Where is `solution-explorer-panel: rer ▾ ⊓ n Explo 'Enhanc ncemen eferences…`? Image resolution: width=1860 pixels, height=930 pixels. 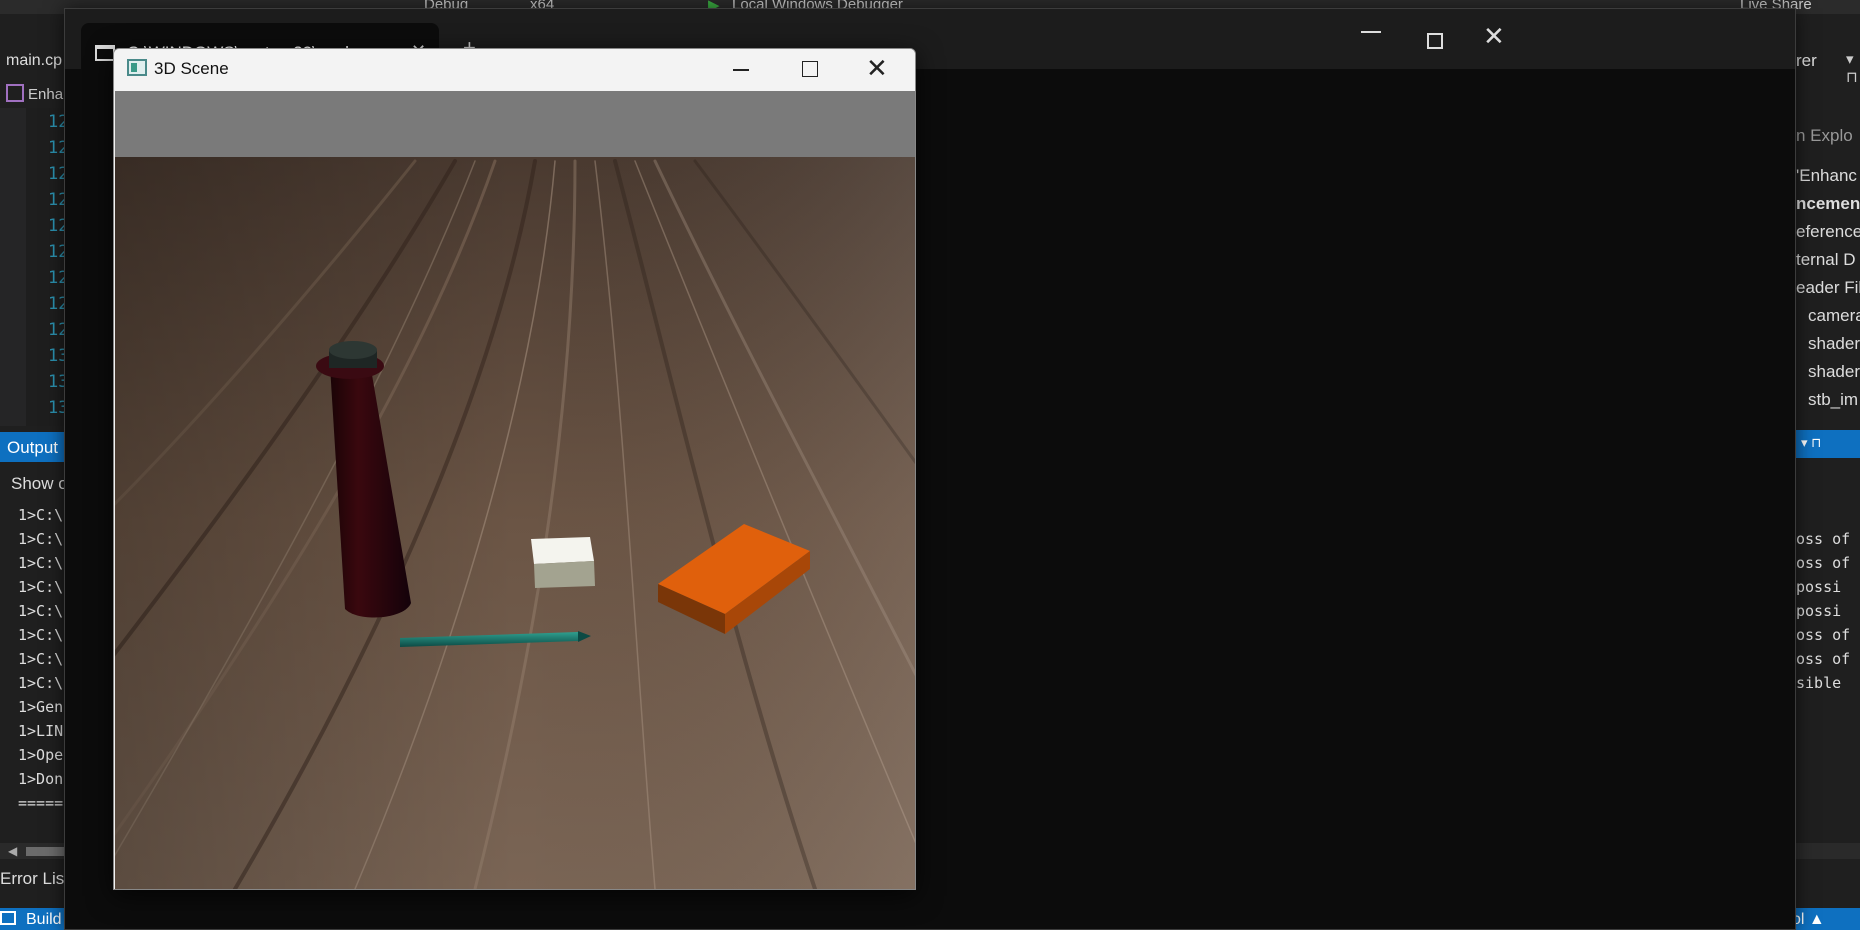 solution-explorer-panel: rer ▾ ⊓ n Explo 'Enhanc ncemen eferences… is located at coordinates (1828, 477).